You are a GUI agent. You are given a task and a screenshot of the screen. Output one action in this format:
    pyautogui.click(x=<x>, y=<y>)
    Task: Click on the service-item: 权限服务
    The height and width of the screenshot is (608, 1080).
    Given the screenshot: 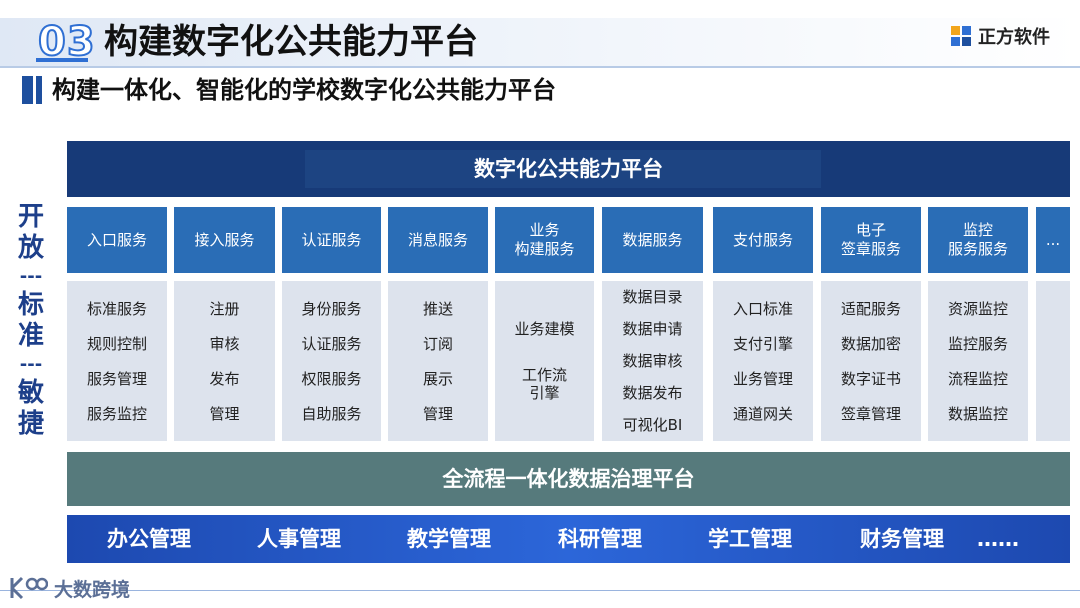 What is the action you would take?
    pyautogui.click(x=331, y=378)
    